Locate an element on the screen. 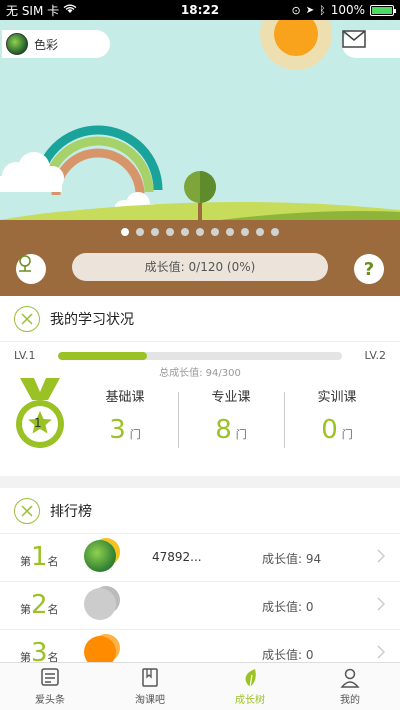 This screenshot has height=710, width=400. status-bar: 无 SIM 卡 18:22 ⊙ ➤ ᛒ 100% is located at coordinates (200, 10).